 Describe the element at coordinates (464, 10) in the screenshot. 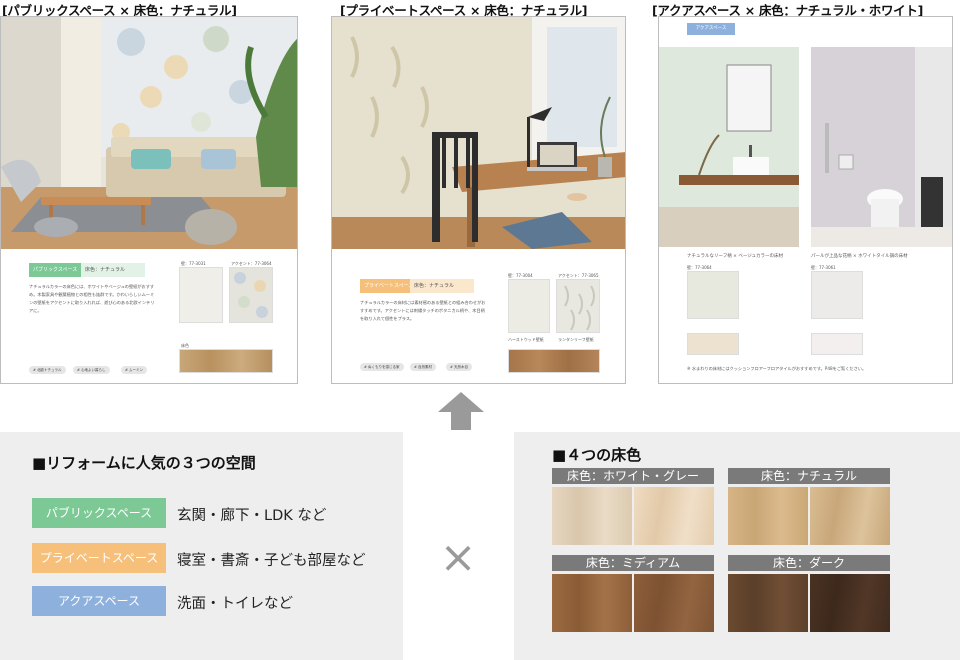

I see `caption-private: [プライベートスペース × 床色：ナチュラル]` at that location.